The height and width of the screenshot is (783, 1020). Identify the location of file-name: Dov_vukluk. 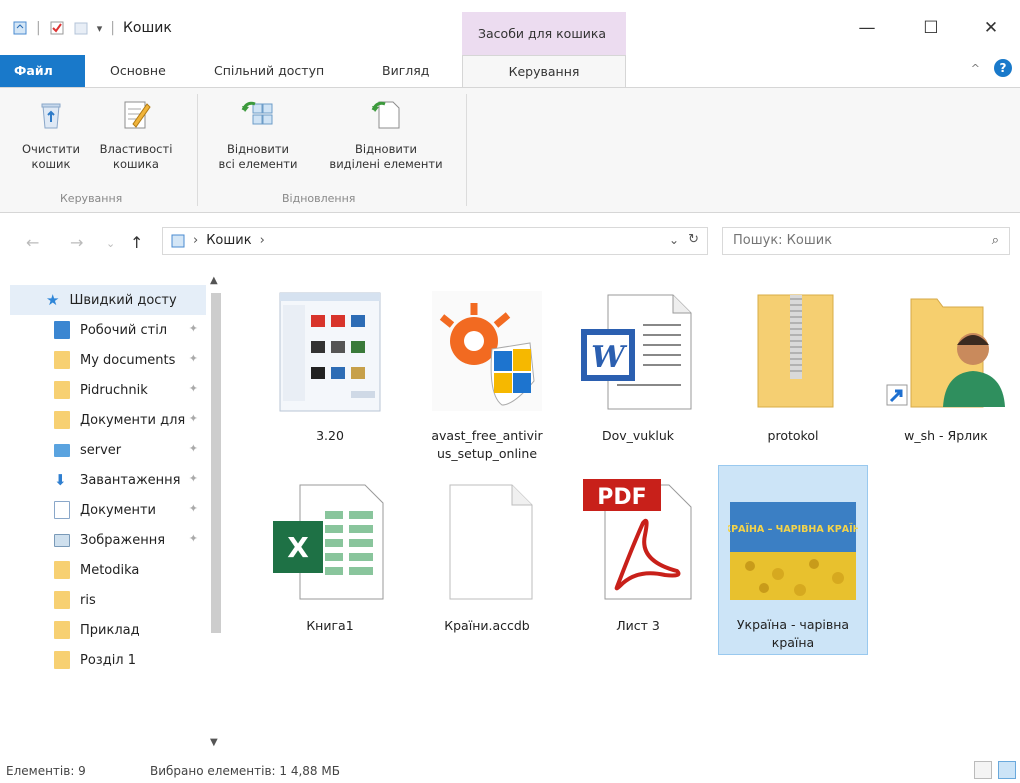
(638, 435).